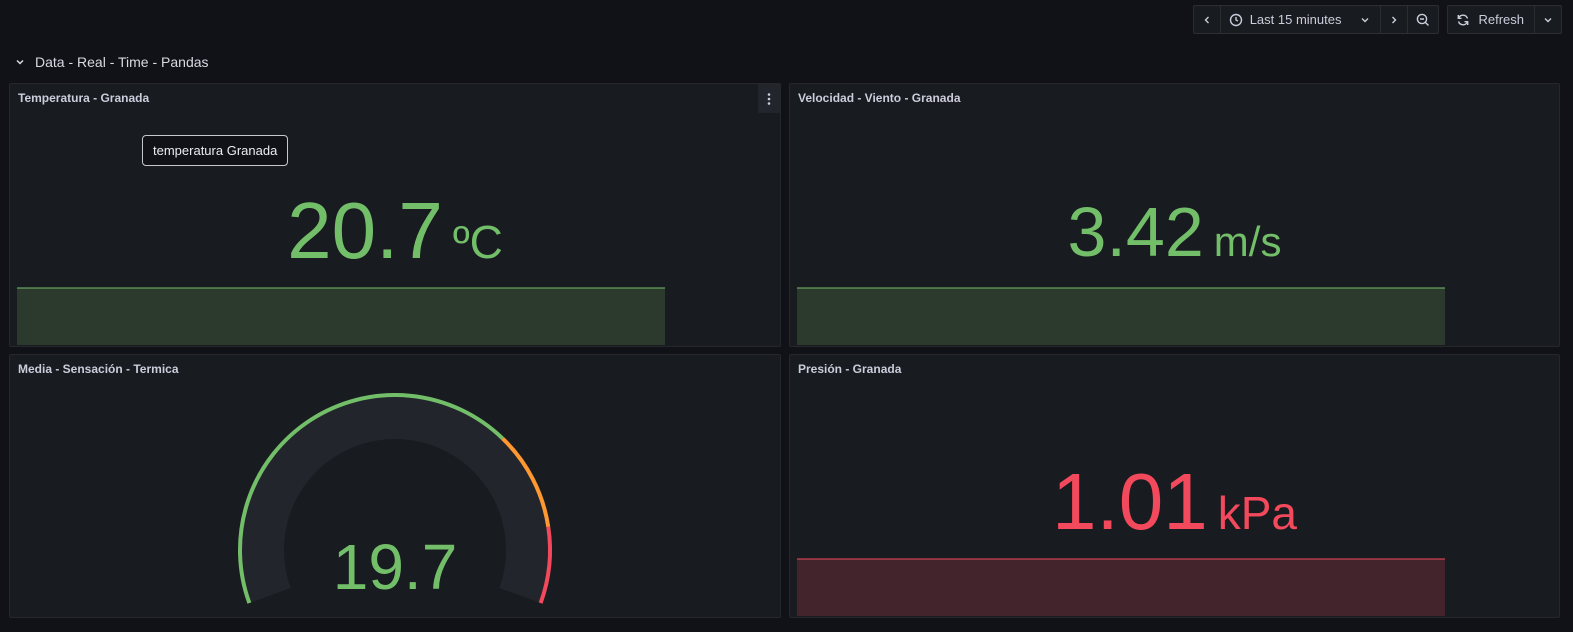 The image size is (1573, 632). Describe the element at coordinates (1257, 513) in the screenshot. I see `stat-unit: kPa` at that location.